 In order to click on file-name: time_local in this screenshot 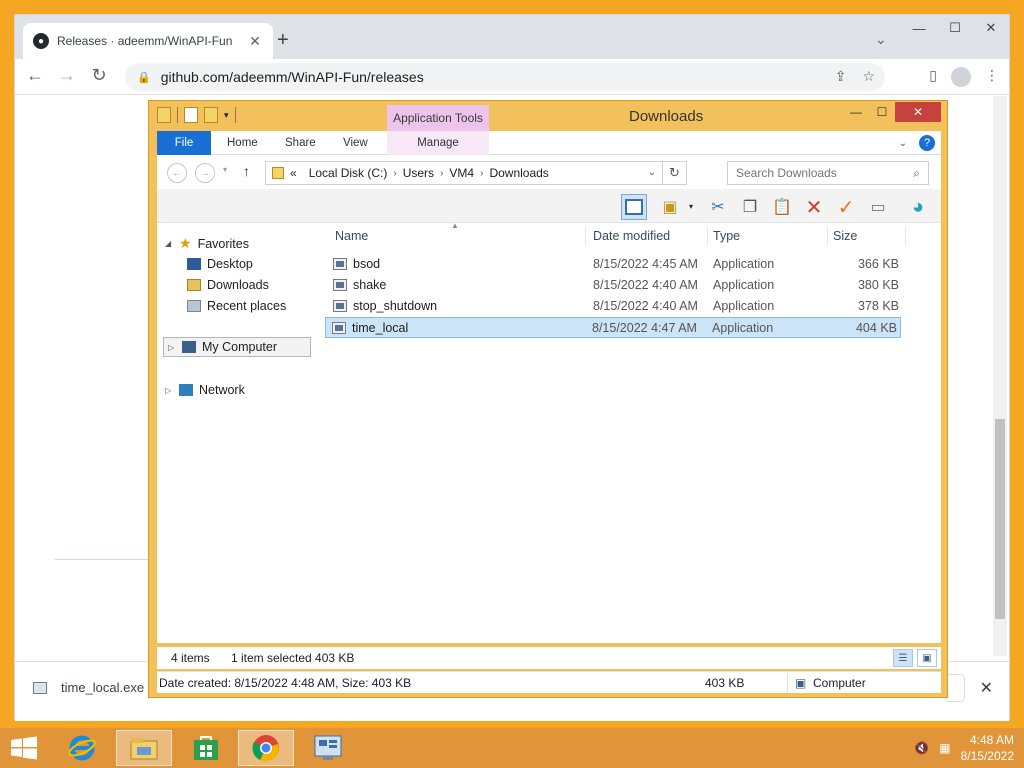, I will do `click(380, 328)`.